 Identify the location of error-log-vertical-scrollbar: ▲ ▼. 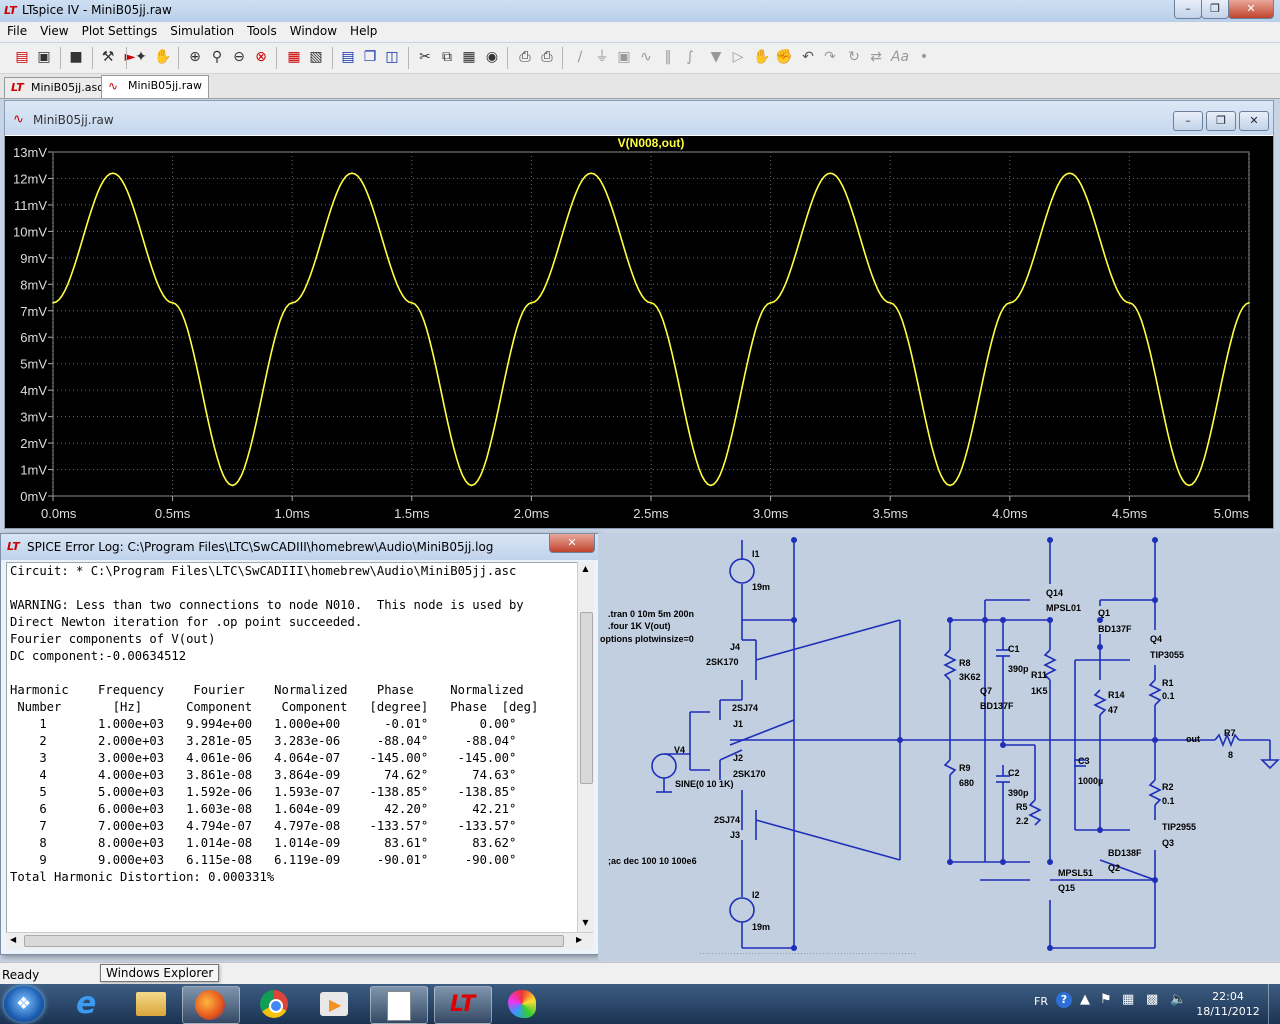
(585, 748).